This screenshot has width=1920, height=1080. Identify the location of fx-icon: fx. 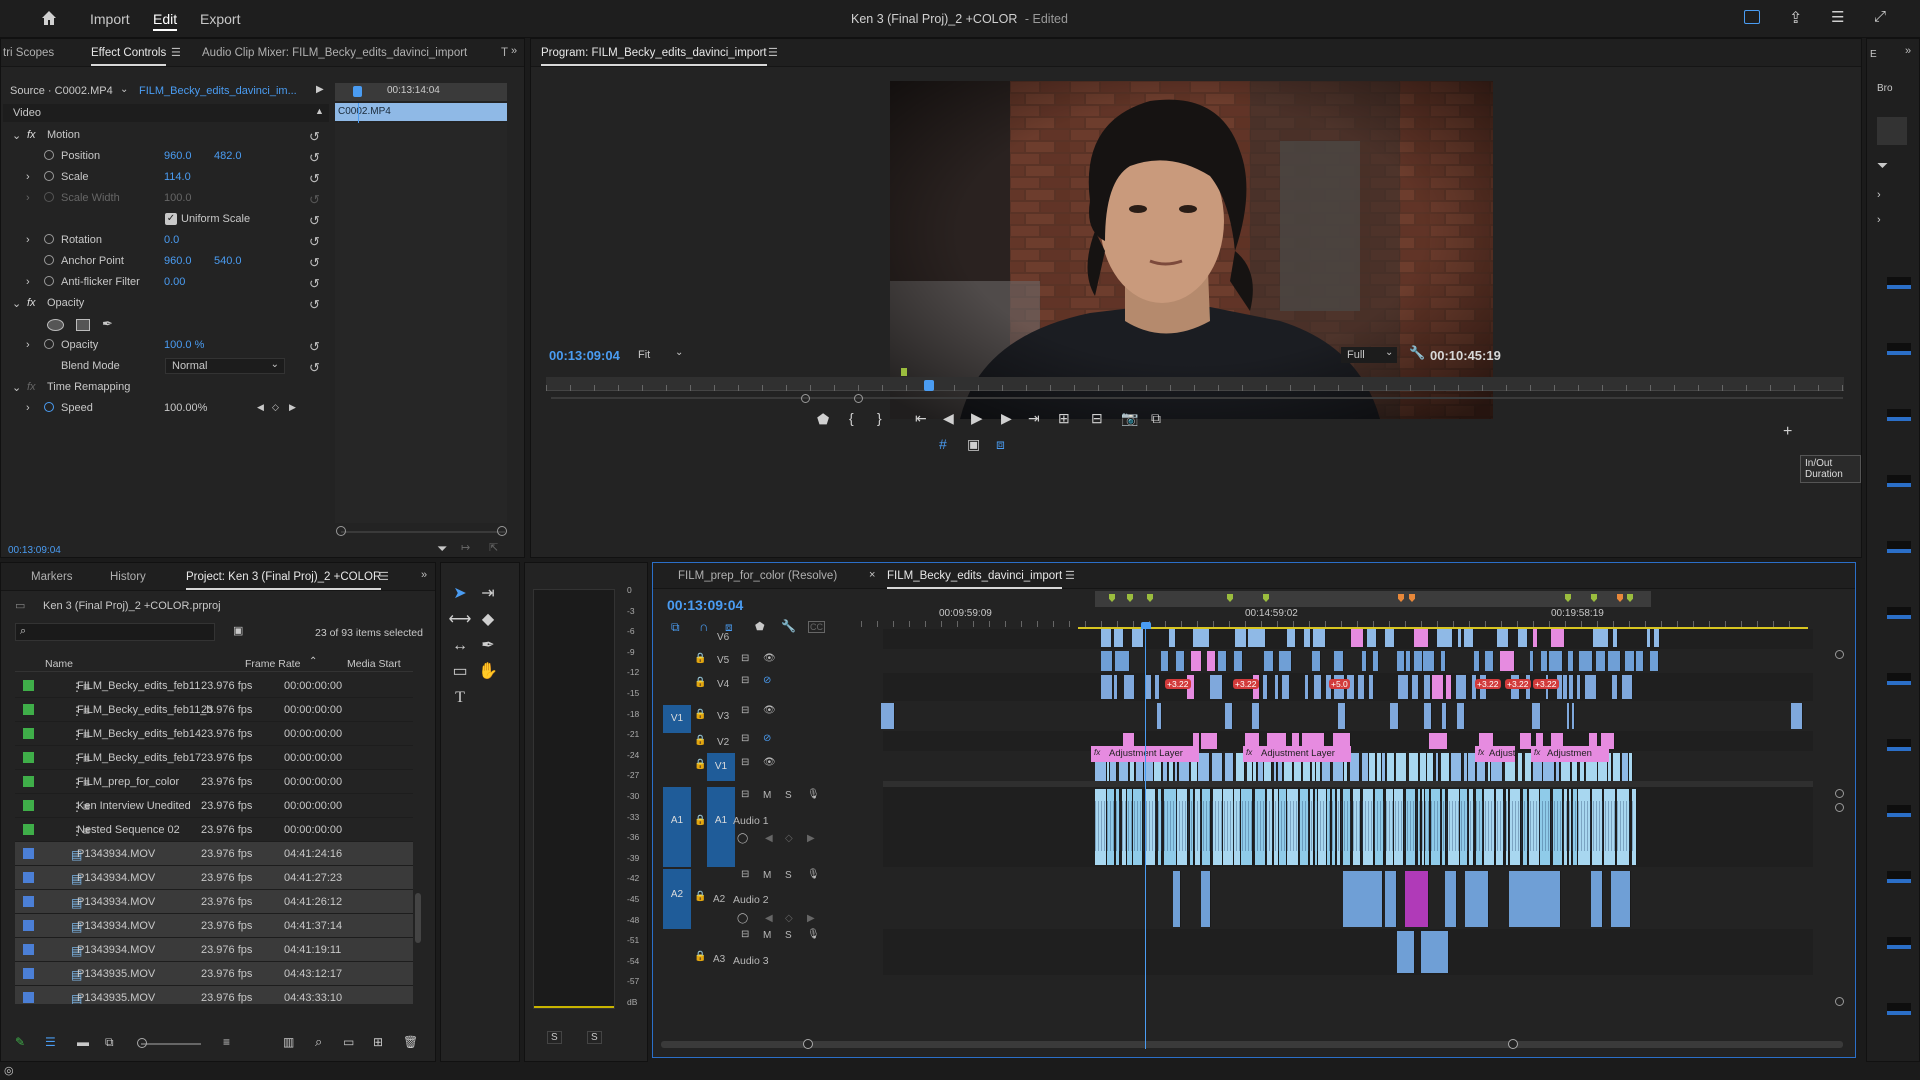
(31, 135).